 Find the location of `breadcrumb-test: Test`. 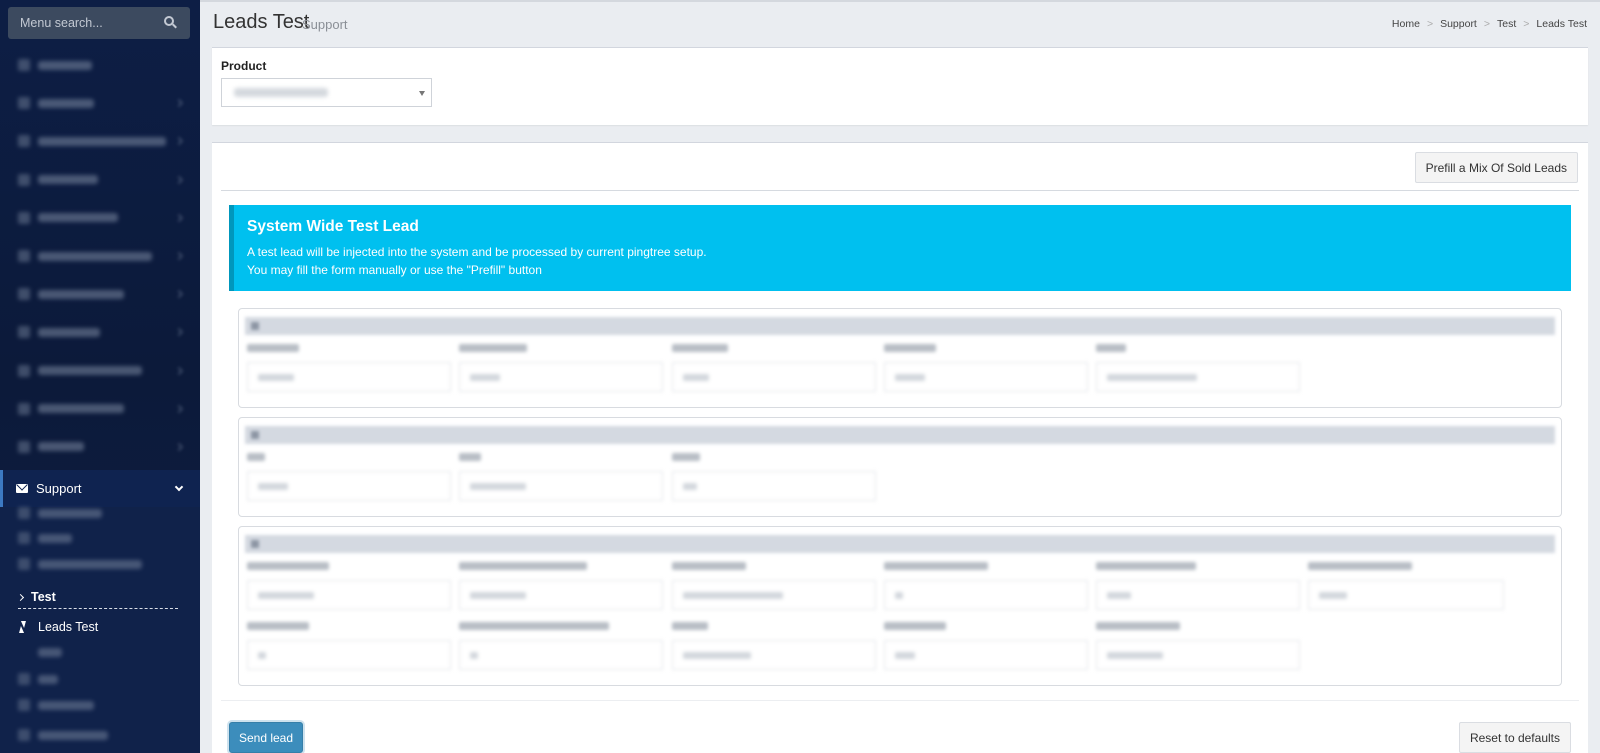

breadcrumb-test: Test is located at coordinates (1506, 24).